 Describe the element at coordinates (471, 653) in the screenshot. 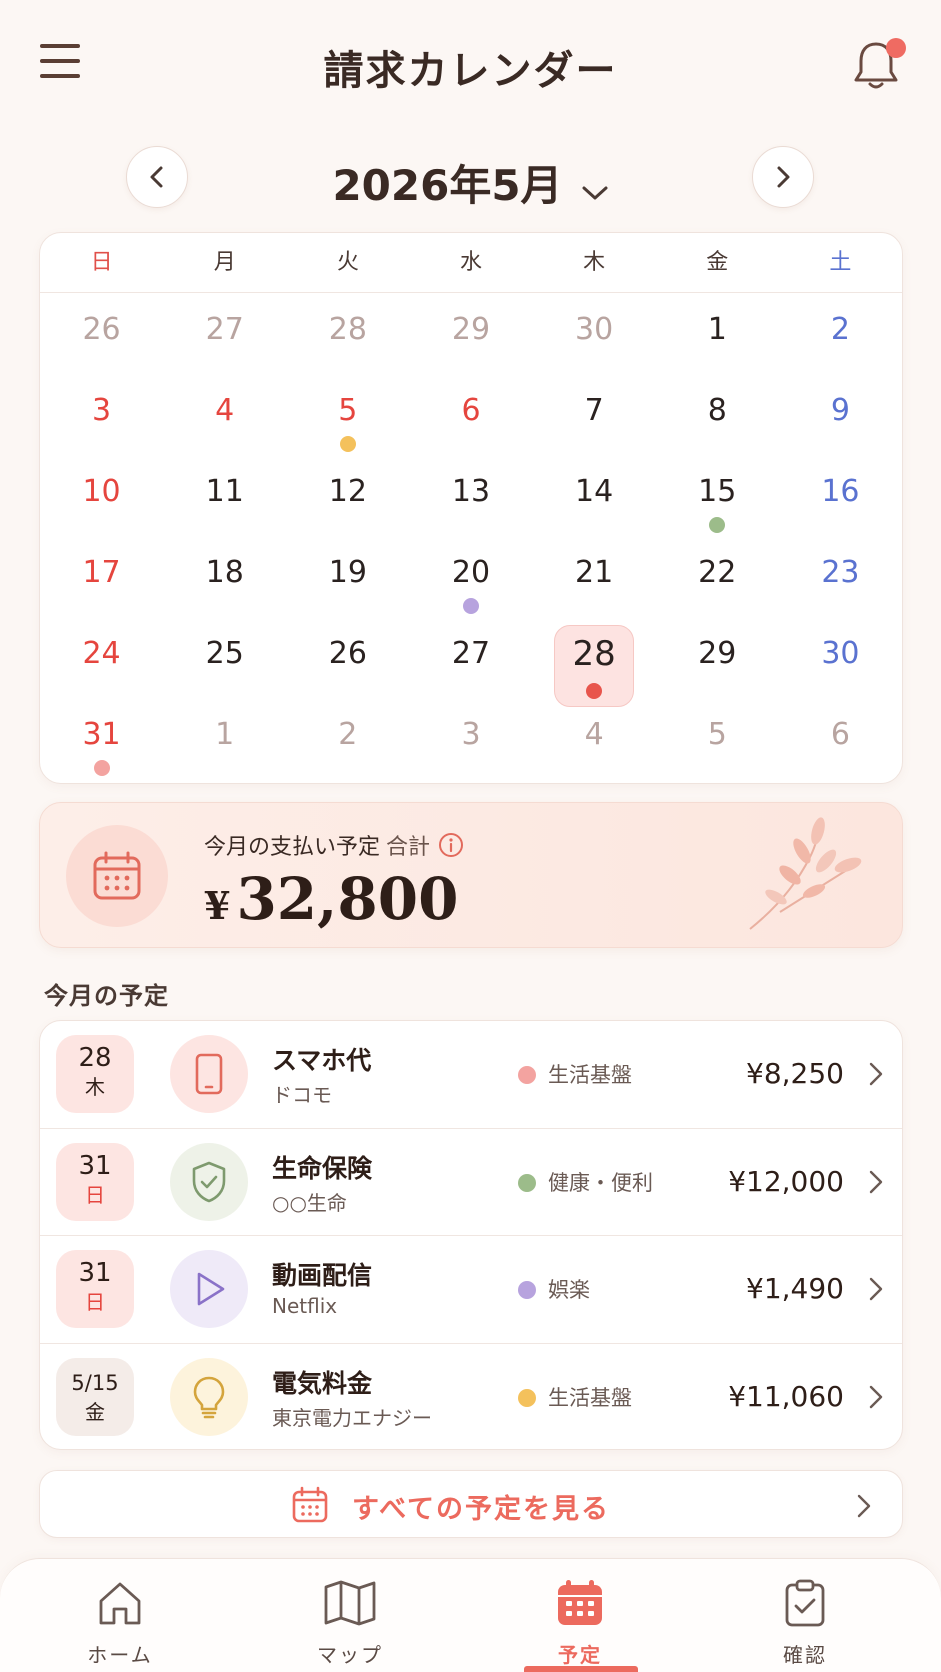

I see `day-number: 27` at that location.